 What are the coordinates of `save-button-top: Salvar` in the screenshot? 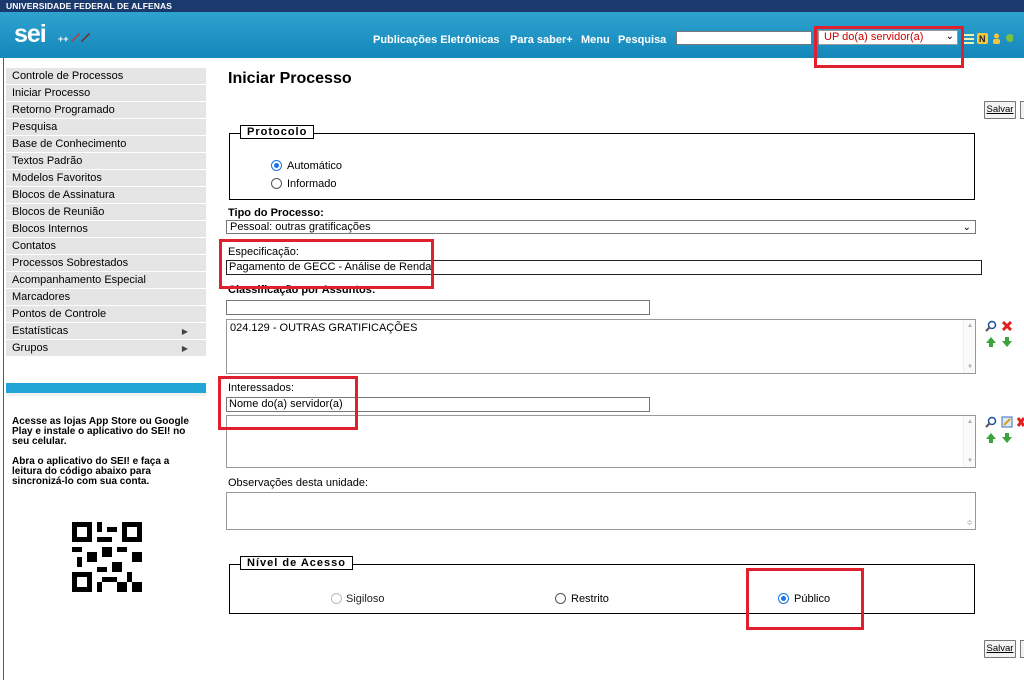 It's located at (1000, 110).